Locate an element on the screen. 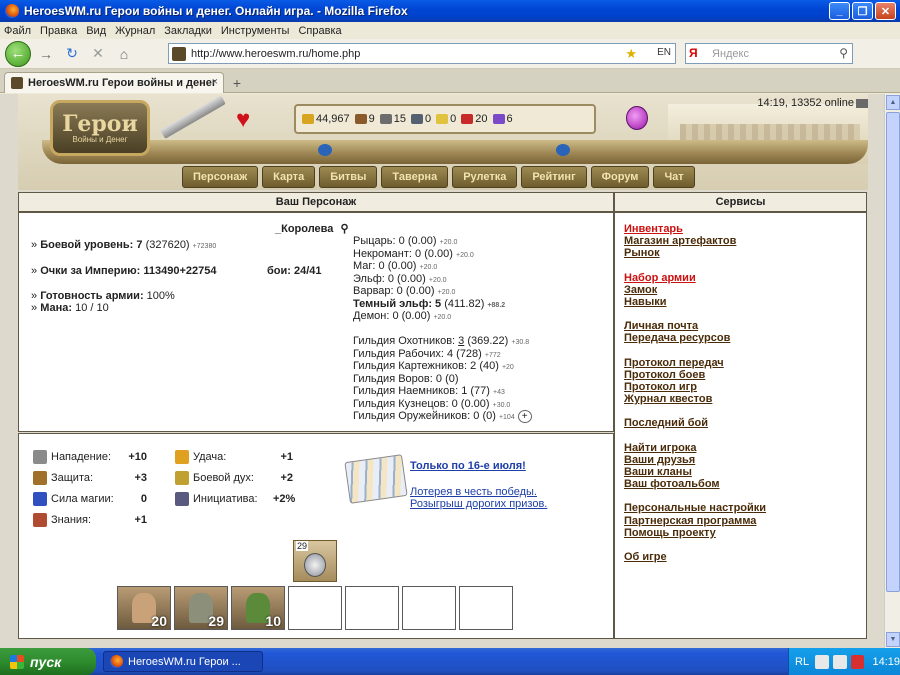 This screenshot has height=675, width=900. keyboard-layout: RL is located at coordinates (802, 662).